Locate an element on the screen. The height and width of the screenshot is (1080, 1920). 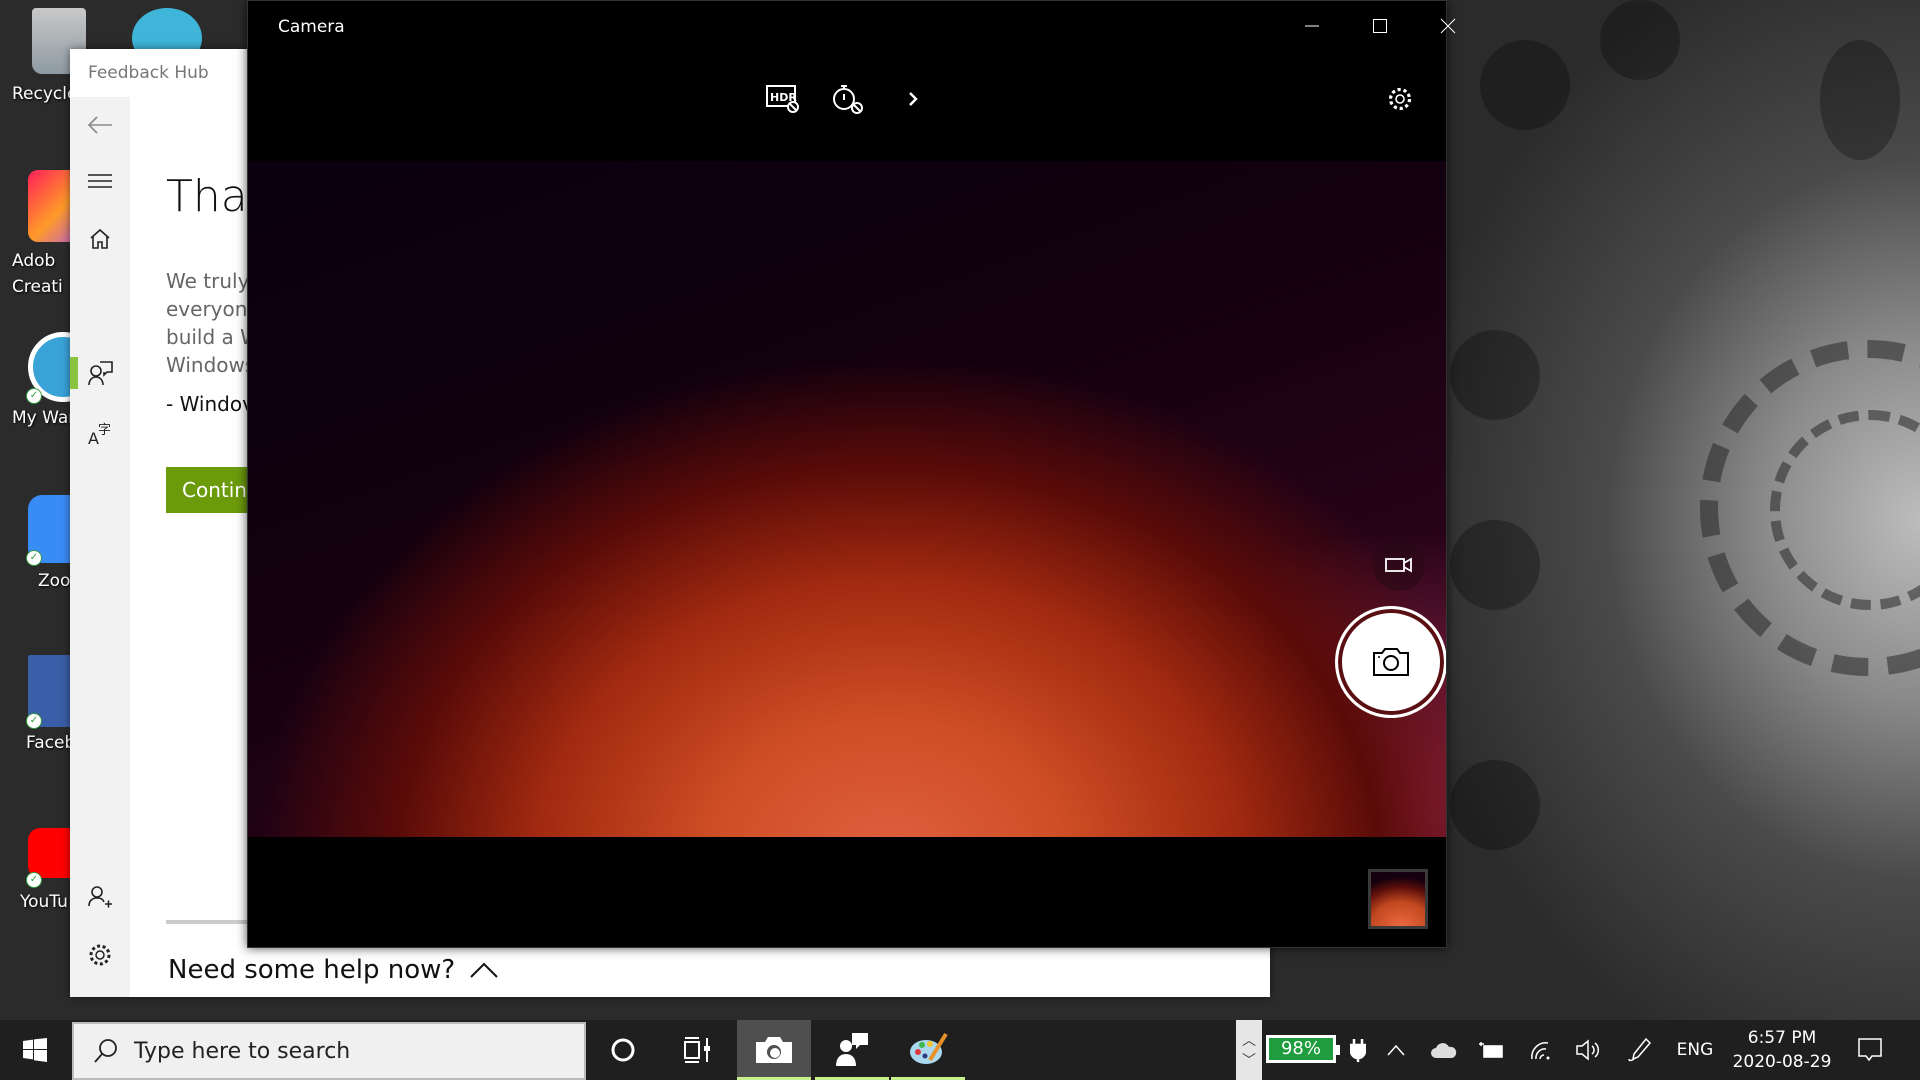
nav-home is located at coordinates (100, 239).